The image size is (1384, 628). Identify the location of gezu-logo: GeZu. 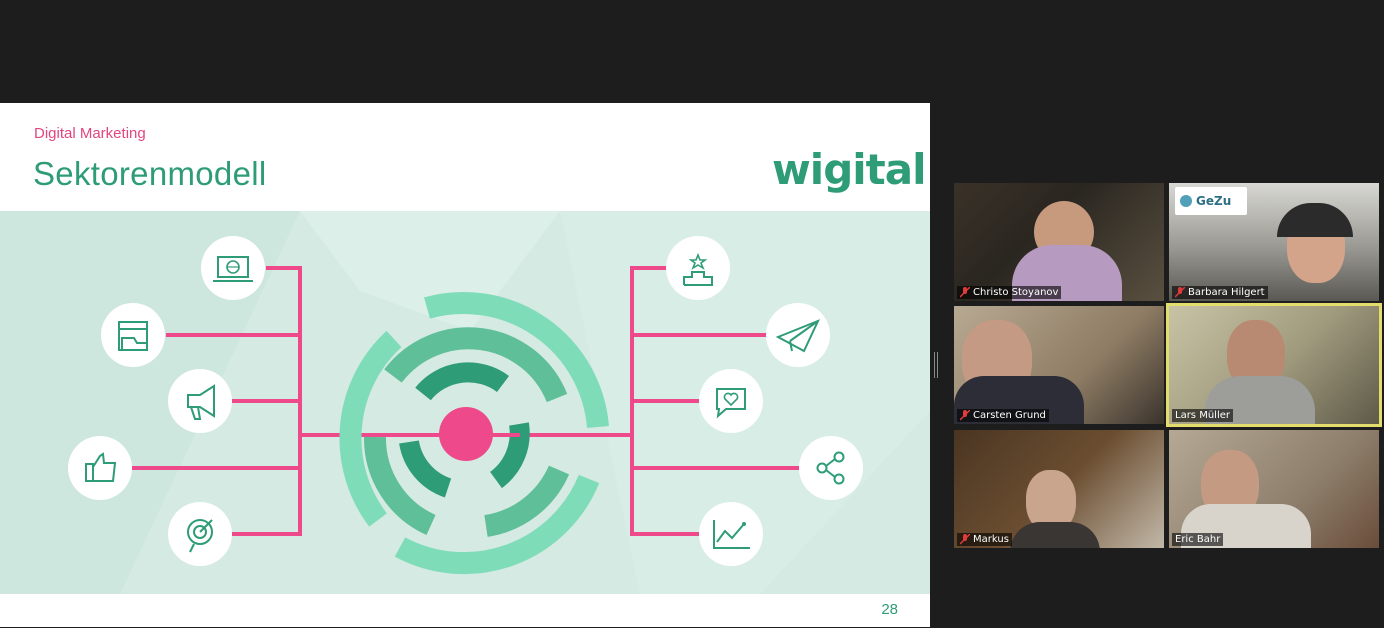
(1211, 201).